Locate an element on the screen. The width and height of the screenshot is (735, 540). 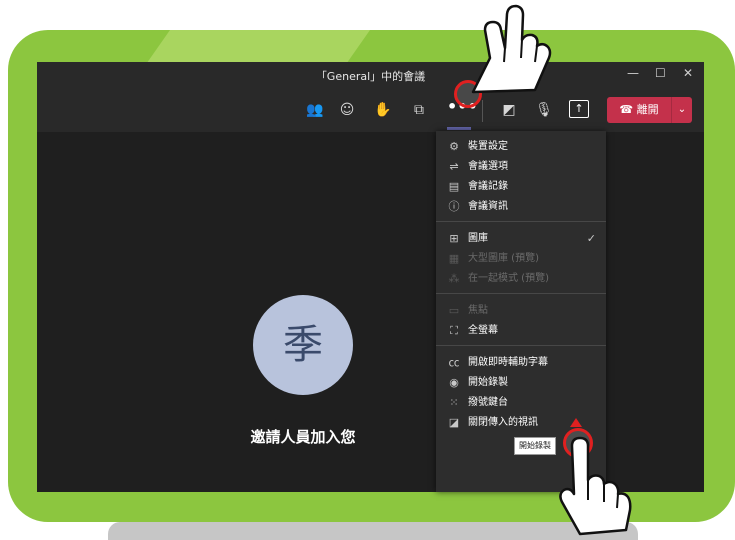
menu-item-icon: ▦ is located at coordinates (454, 258).